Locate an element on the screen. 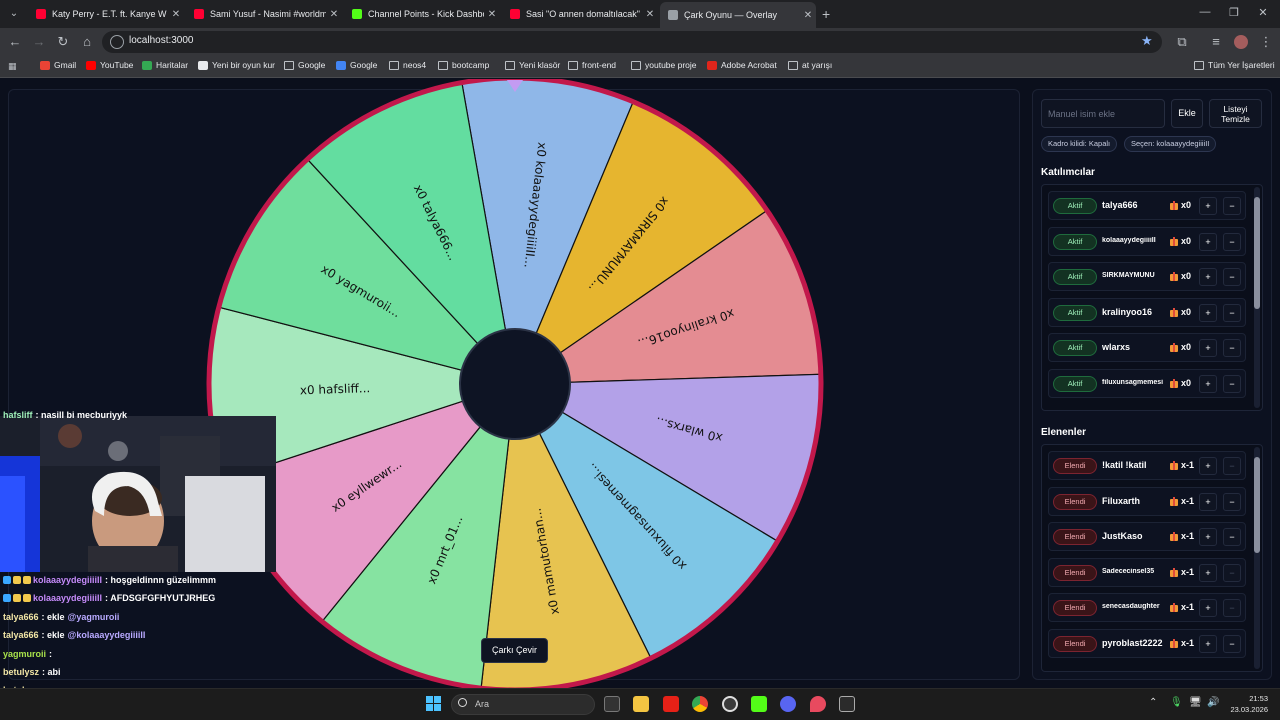 This screenshot has width=1280, height=720. obs-icon is located at coordinates (730, 704).